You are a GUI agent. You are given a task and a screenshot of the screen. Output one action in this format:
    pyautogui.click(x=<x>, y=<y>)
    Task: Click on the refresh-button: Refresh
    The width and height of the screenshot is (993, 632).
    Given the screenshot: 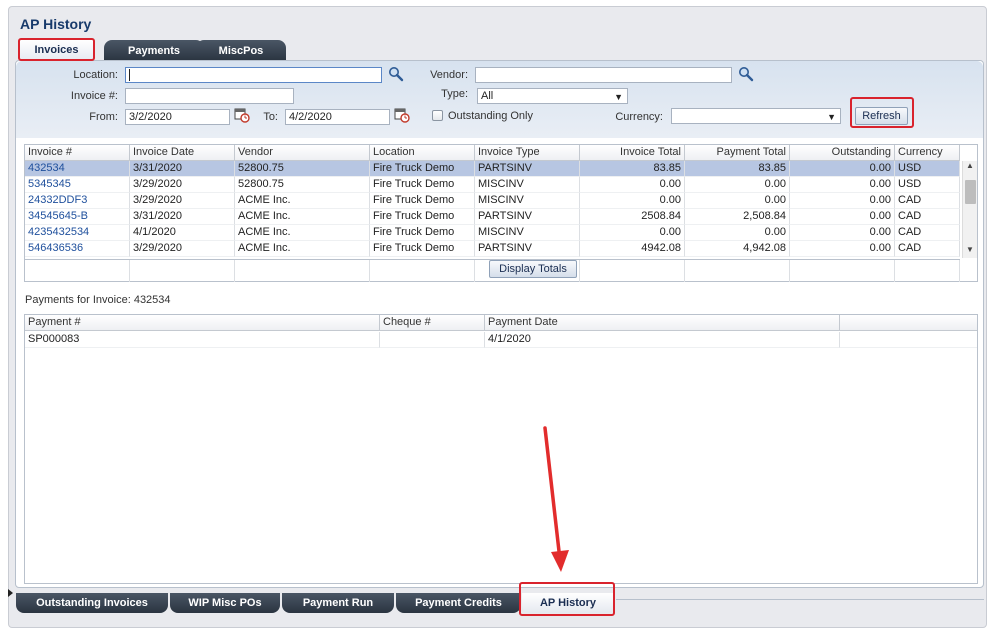 What is the action you would take?
    pyautogui.click(x=881, y=116)
    